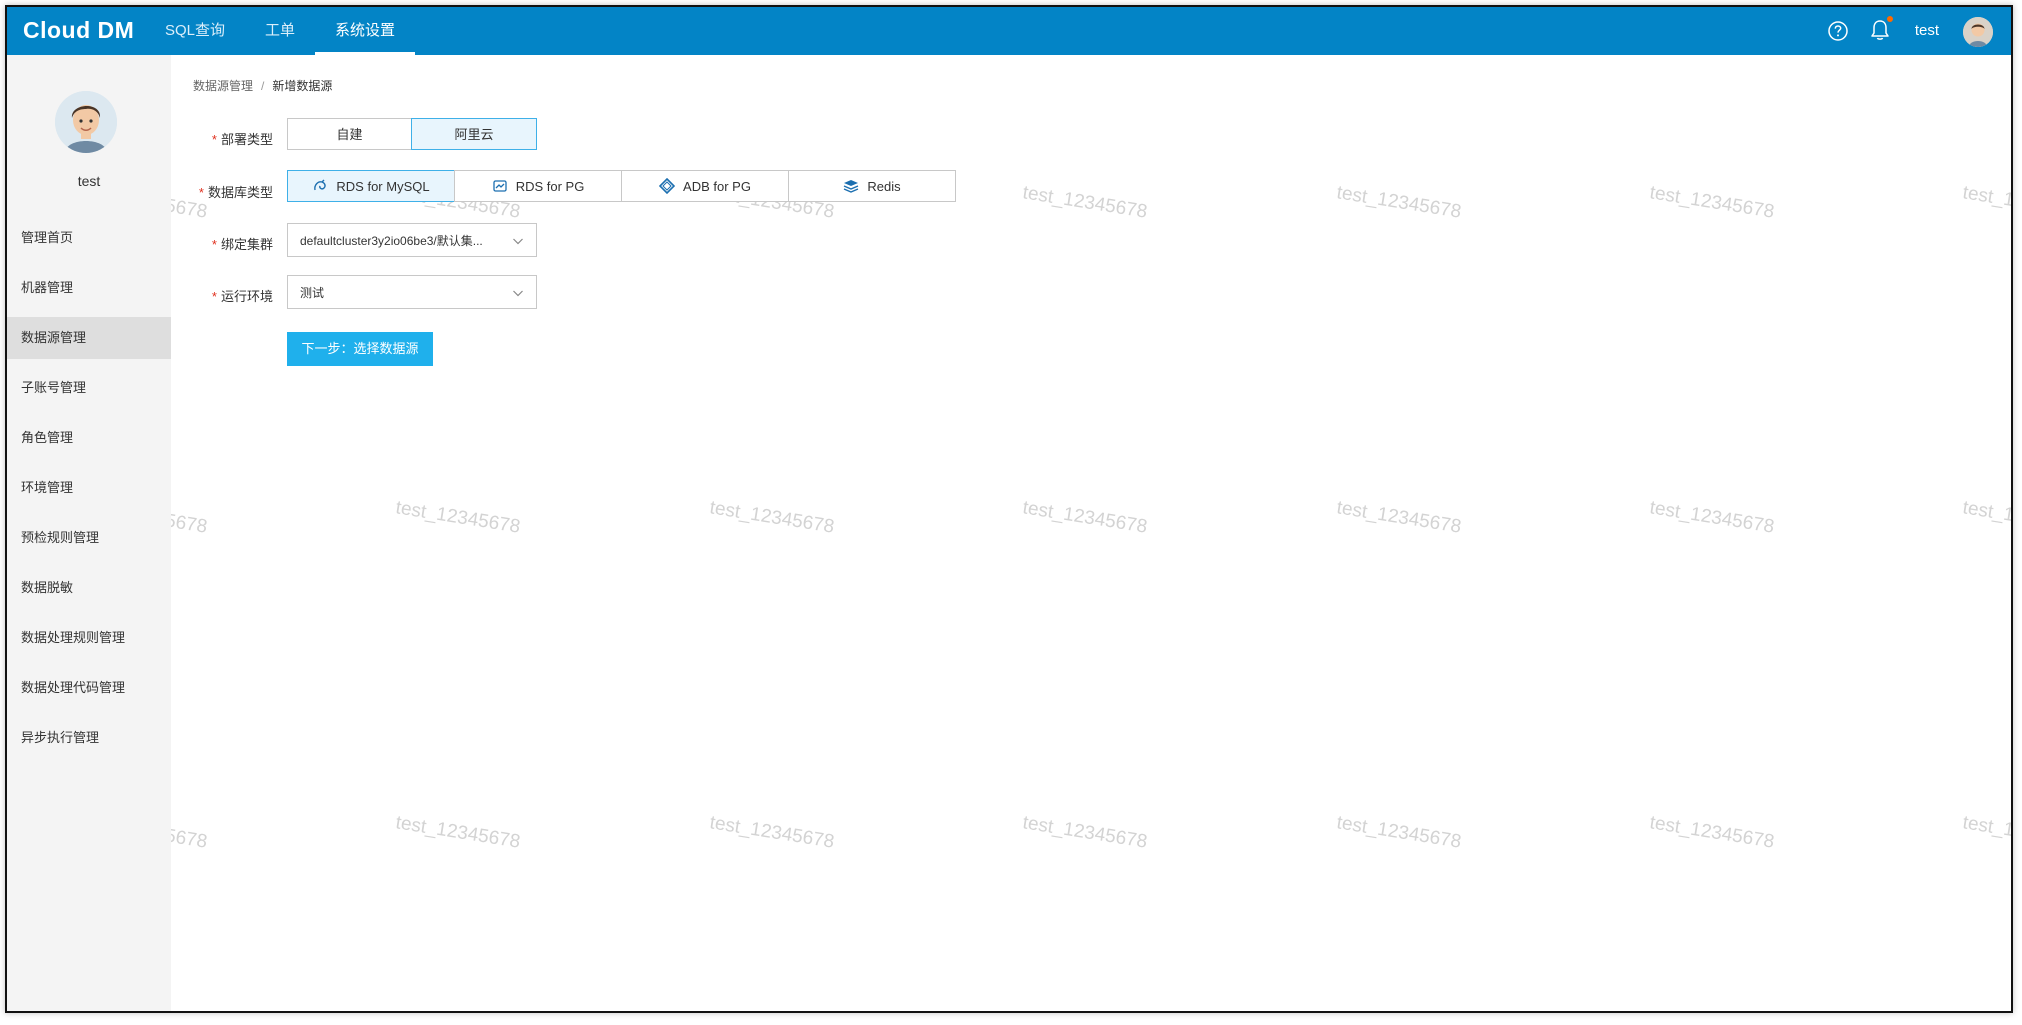 Image resolution: width=2022 pixels, height=1025 pixels. I want to click on db-type-adb-pg: ADB for PG, so click(705, 186).